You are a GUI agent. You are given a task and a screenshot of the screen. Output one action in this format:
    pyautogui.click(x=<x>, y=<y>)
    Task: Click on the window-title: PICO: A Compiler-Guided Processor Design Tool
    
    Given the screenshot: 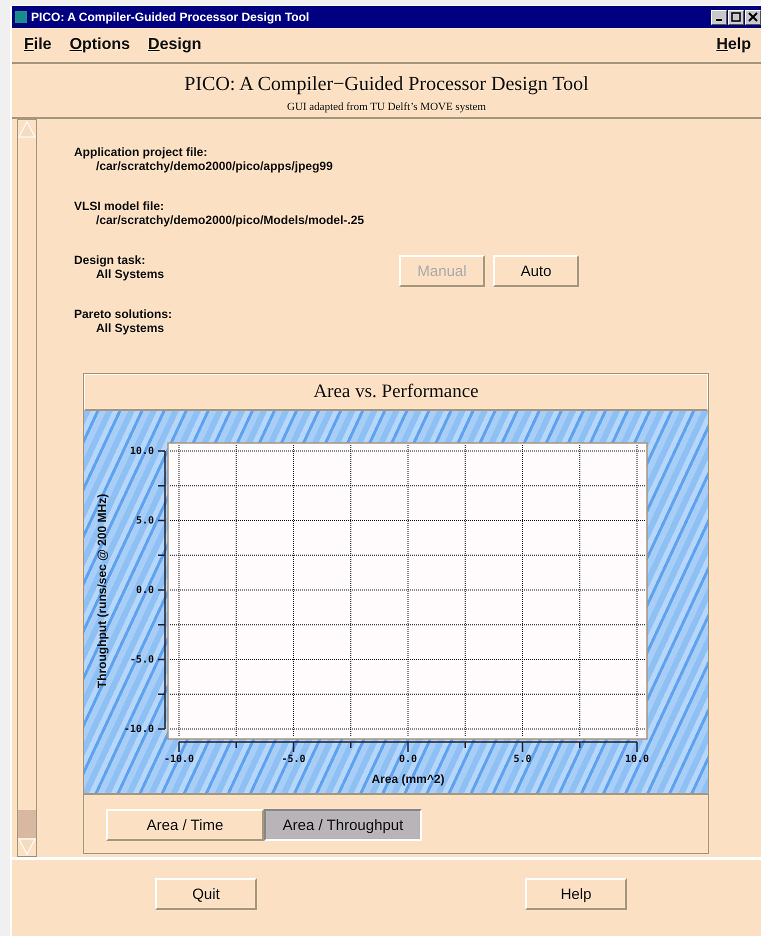 What is the action you would take?
    pyautogui.click(x=170, y=17)
    